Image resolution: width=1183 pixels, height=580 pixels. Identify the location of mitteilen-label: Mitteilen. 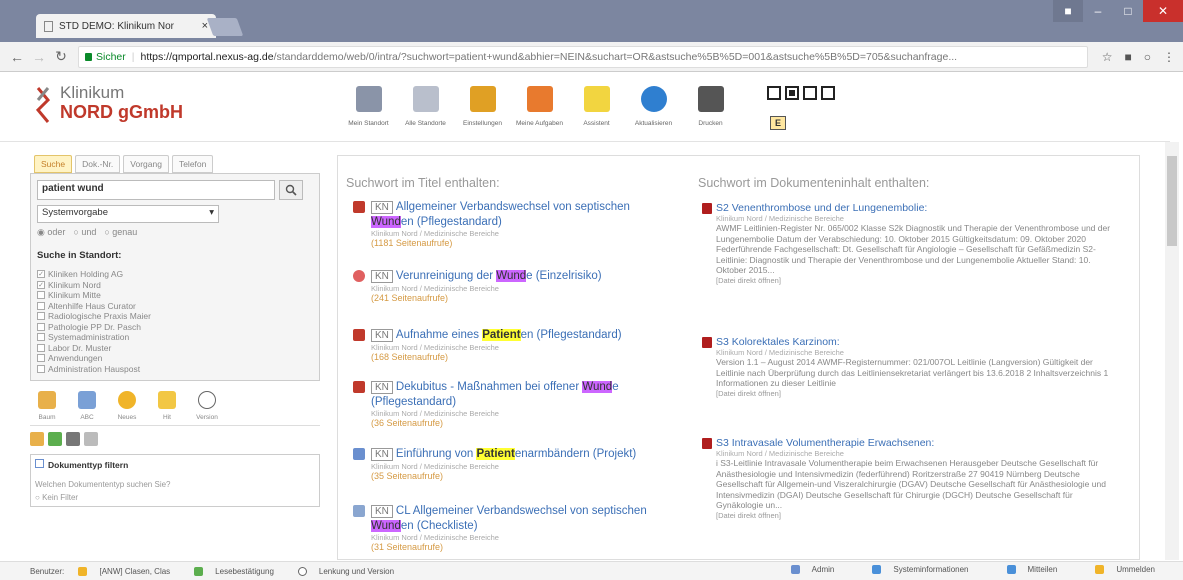
(1042, 569).